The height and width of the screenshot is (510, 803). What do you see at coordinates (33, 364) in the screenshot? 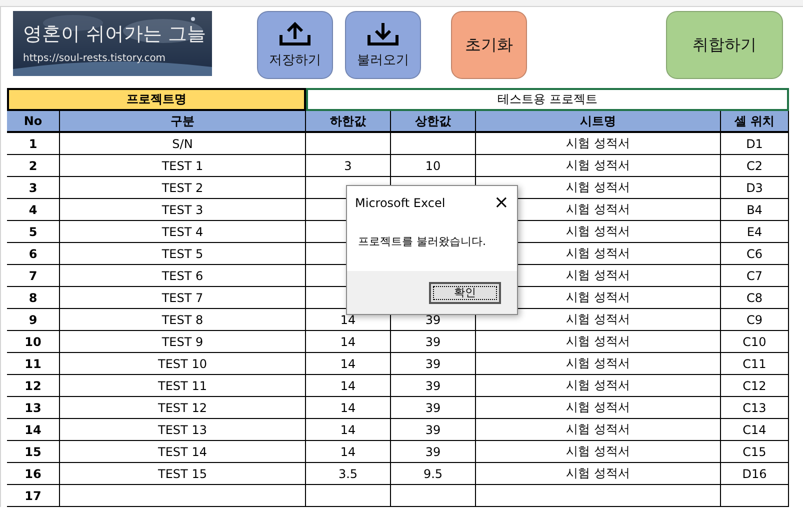
I see `row-number: 11` at bounding box center [33, 364].